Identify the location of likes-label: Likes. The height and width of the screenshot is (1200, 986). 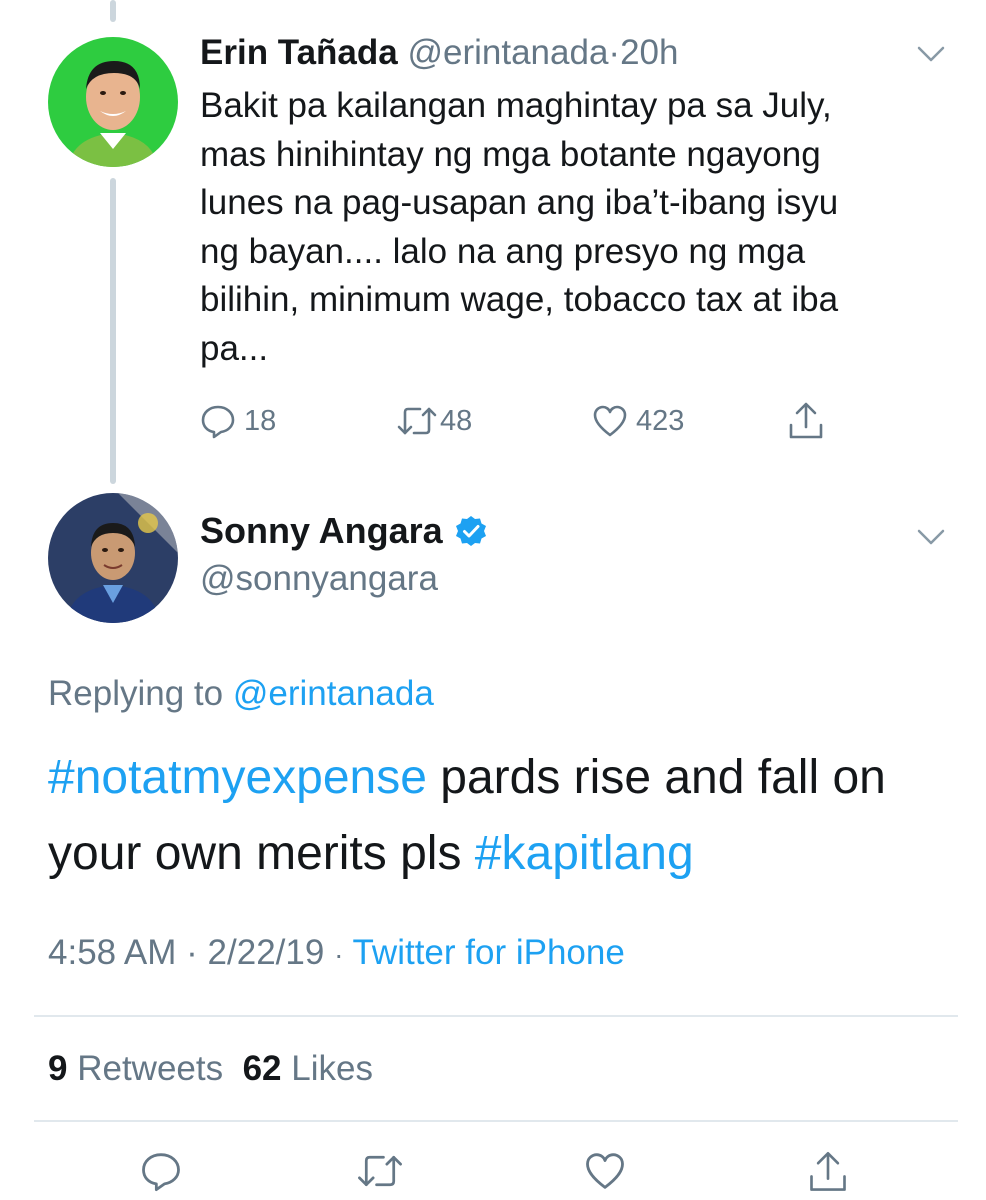
(332, 1068).